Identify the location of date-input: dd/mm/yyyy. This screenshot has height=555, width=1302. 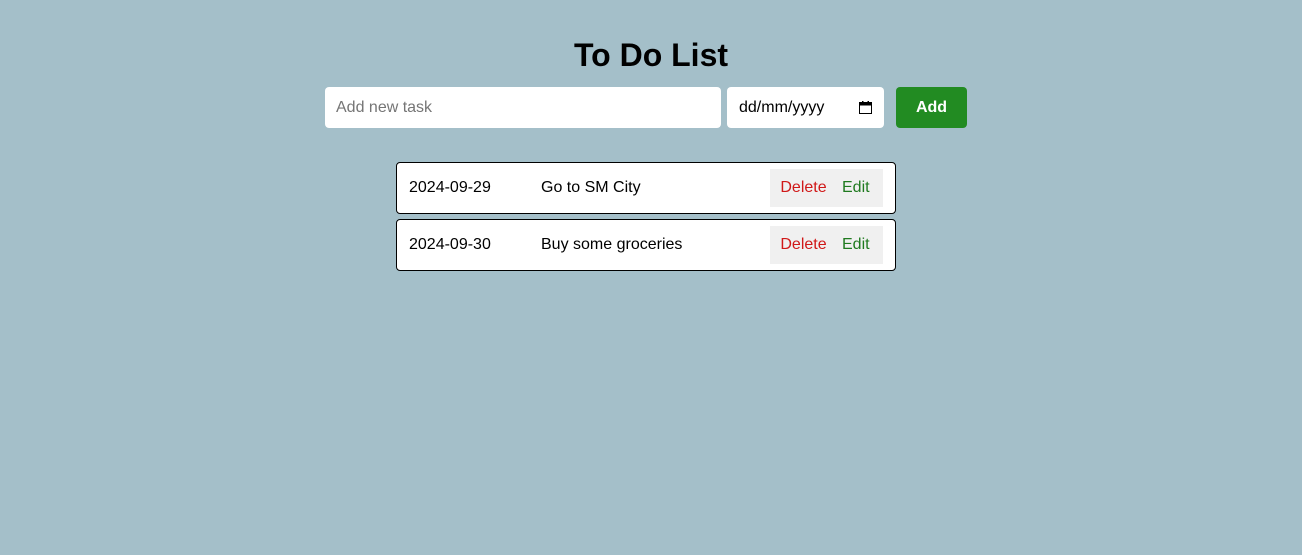
(805, 107).